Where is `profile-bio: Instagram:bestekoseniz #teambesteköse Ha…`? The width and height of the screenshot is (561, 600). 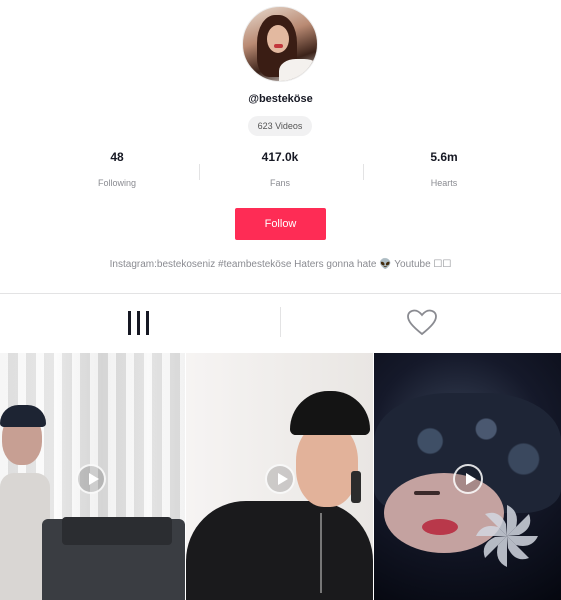 profile-bio: Instagram:bestekoseniz #teambesteköse Ha… is located at coordinates (280, 264).